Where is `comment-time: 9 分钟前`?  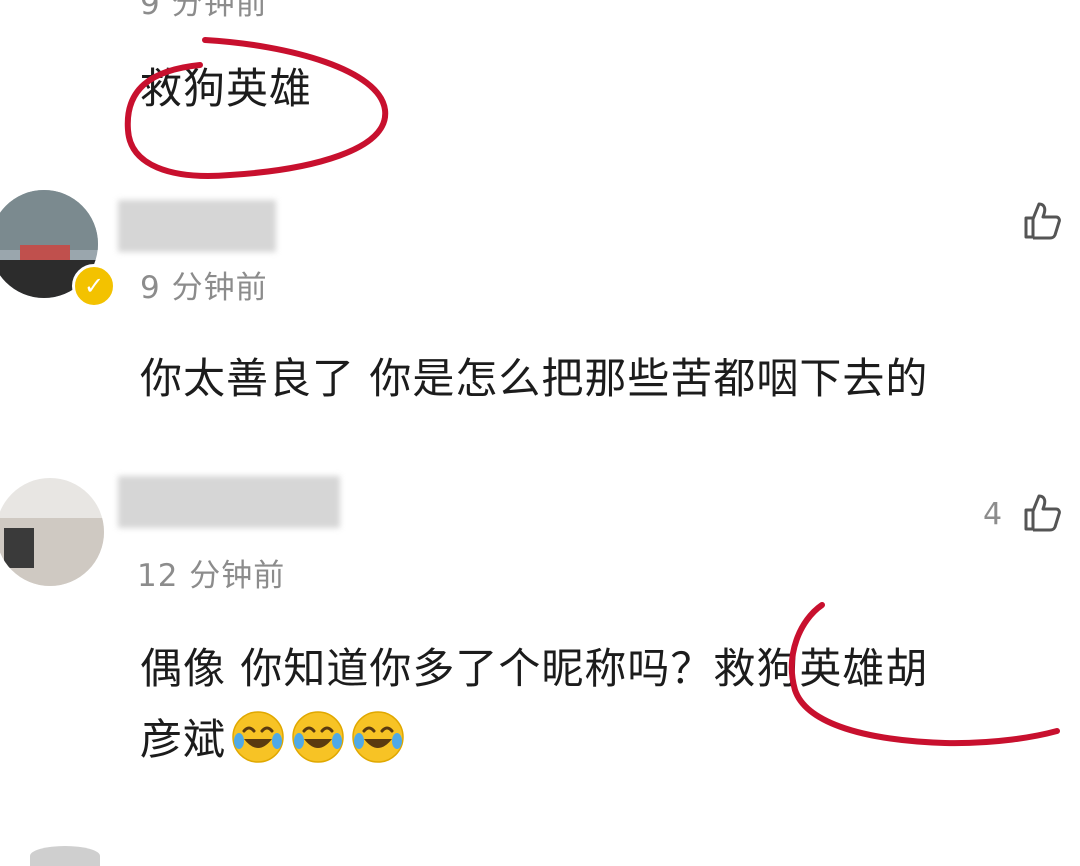 comment-time: 9 分钟前 is located at coordinates (204, 288).